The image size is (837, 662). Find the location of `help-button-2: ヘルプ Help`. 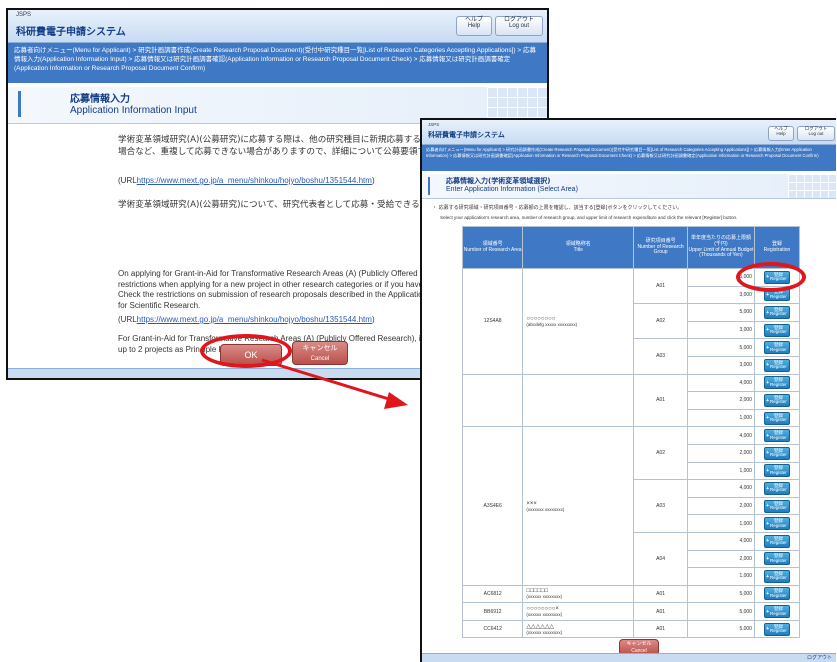

help-button-2: ヘルプ Help is located at coordinates (781, 133).